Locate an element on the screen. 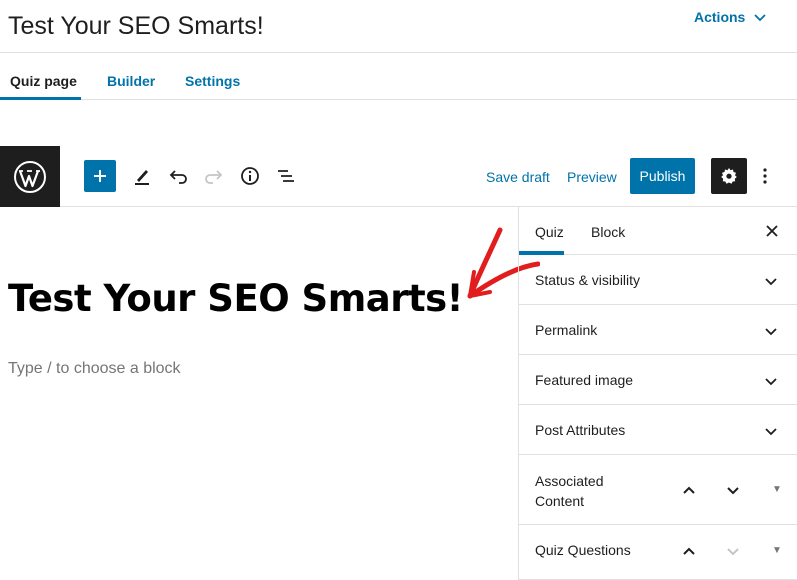 This screenshot has width=797, height=580. pencil-icon is located at coordinates (142, 177).